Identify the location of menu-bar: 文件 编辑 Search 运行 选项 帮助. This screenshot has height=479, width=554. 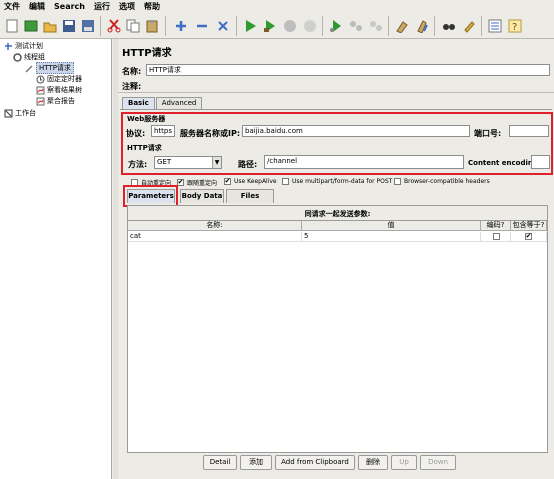
(277, 6).